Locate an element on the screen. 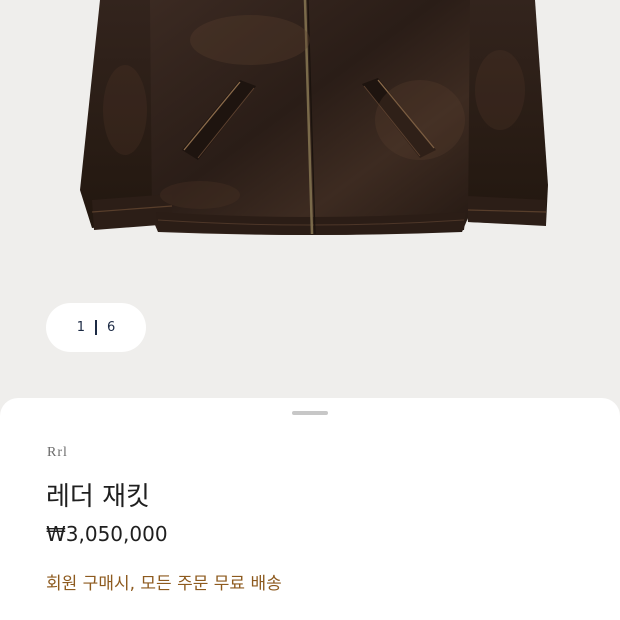 Image resolution: width=620 pixels, height=620 pixels. brand-name: Rrl is located at coordinates (57, 452).